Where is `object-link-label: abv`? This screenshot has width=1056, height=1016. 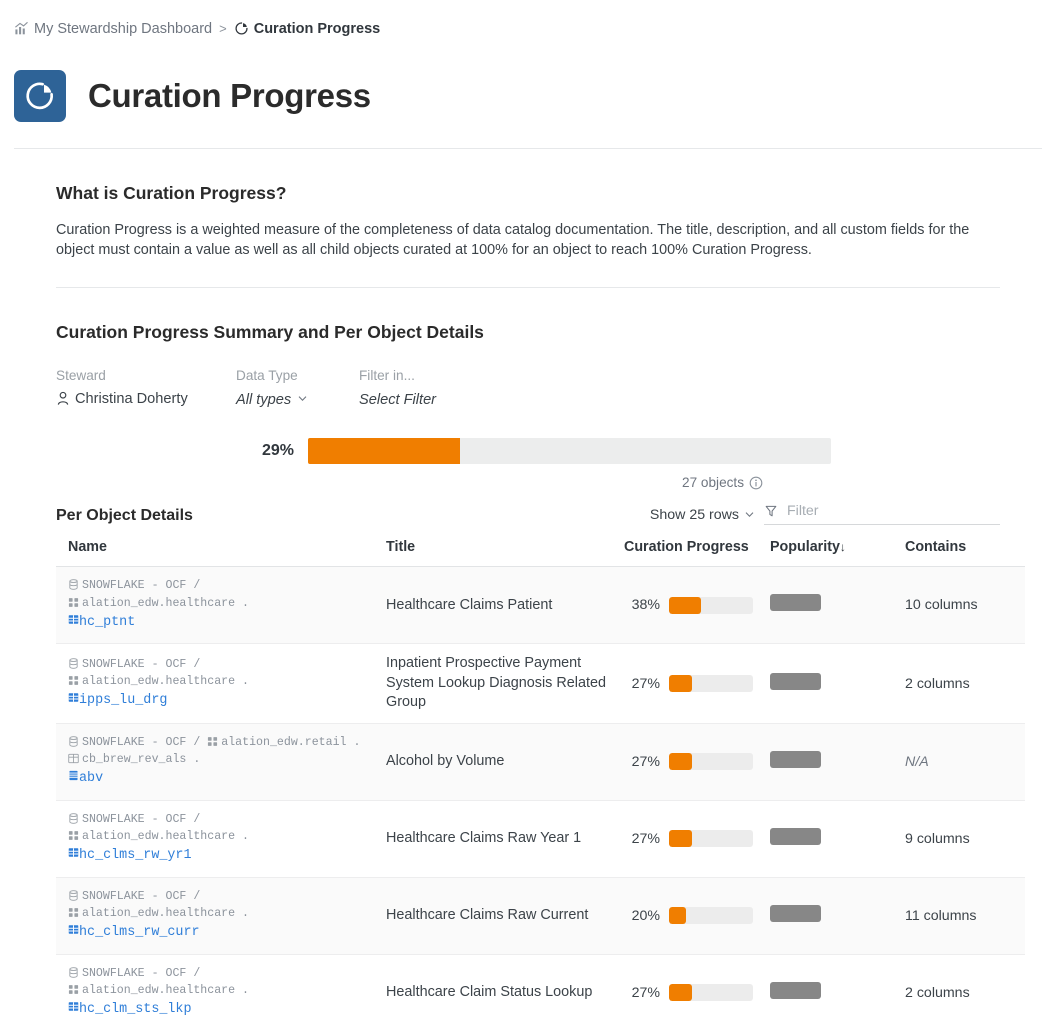 object-link-label: abv is located at coordinates (91, 778).